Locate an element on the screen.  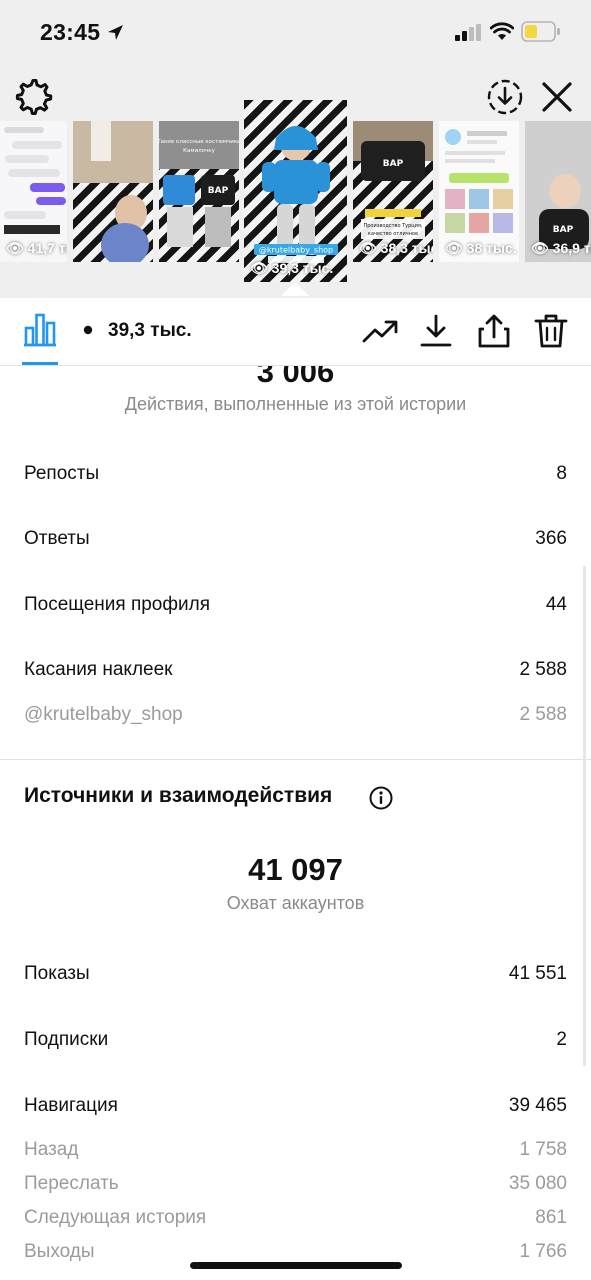
metric-label: Переслать is located at coordinates (71, 1183).